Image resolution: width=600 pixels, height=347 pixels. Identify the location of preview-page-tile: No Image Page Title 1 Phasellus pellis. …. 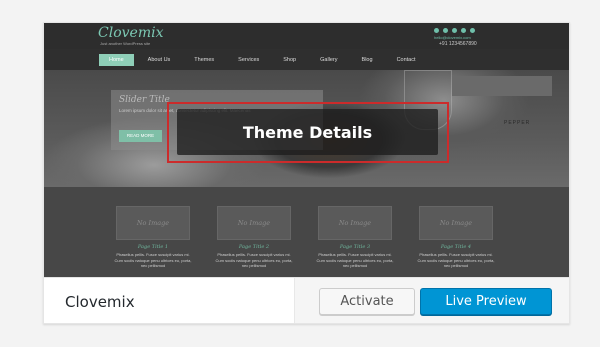
(150, 241).